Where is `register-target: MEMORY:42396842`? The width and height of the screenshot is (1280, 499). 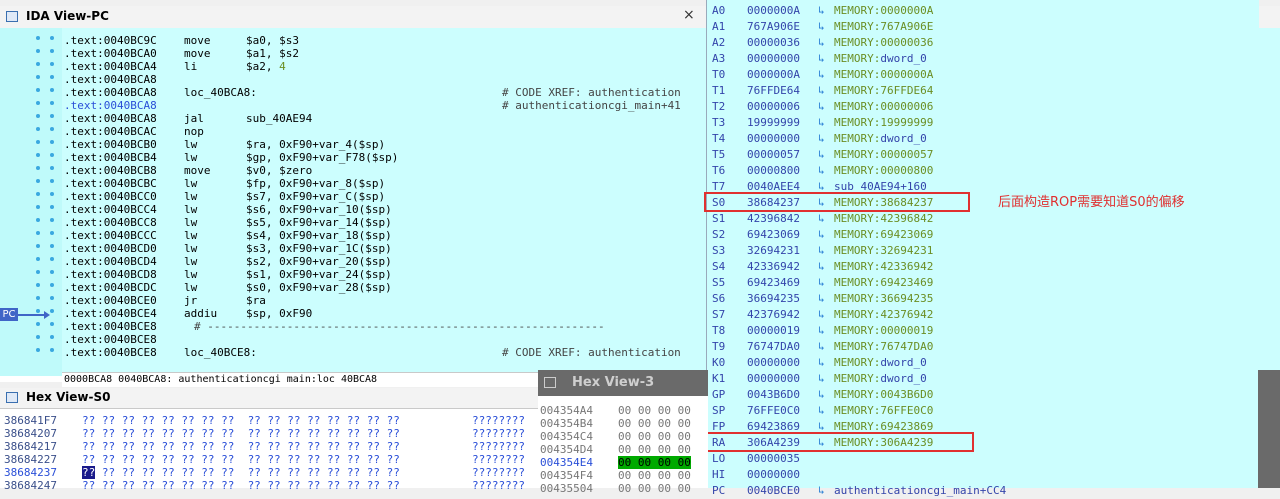
register-target: MEMORY:42396842 is located at coordinates (883, 219).